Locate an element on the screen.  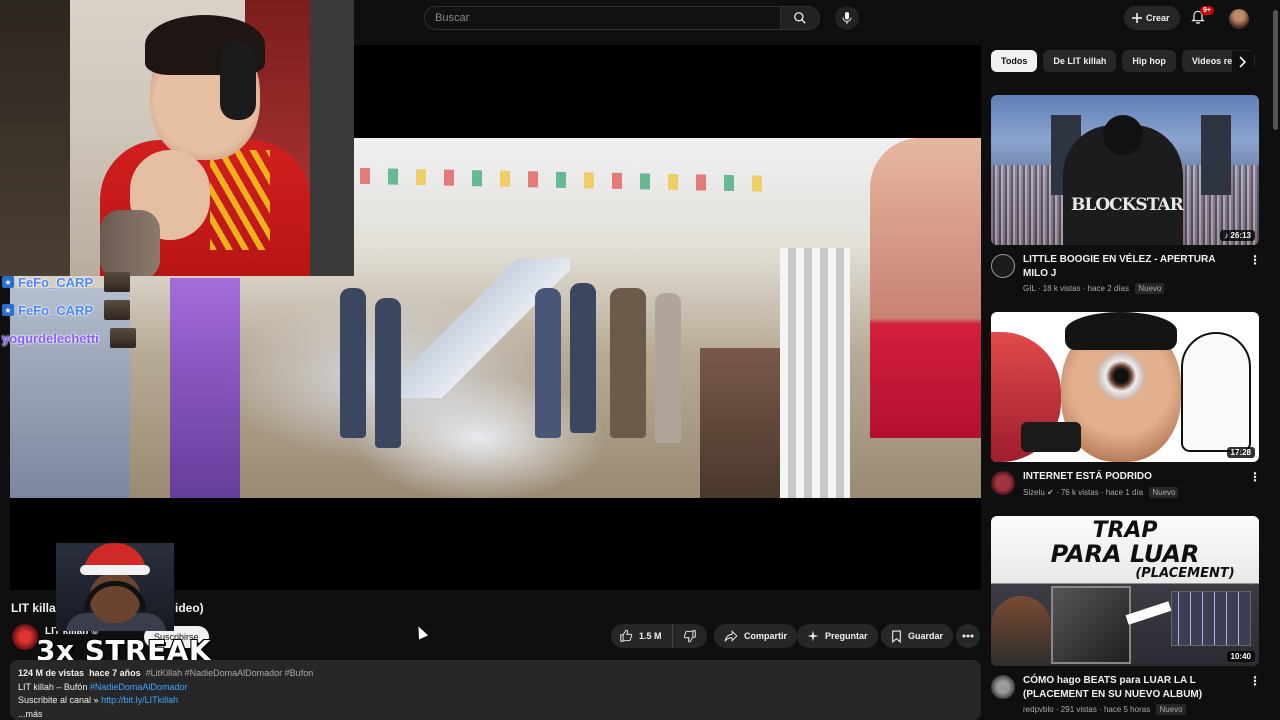
ask-group: Preguntar is located at coordinates (837, 636).